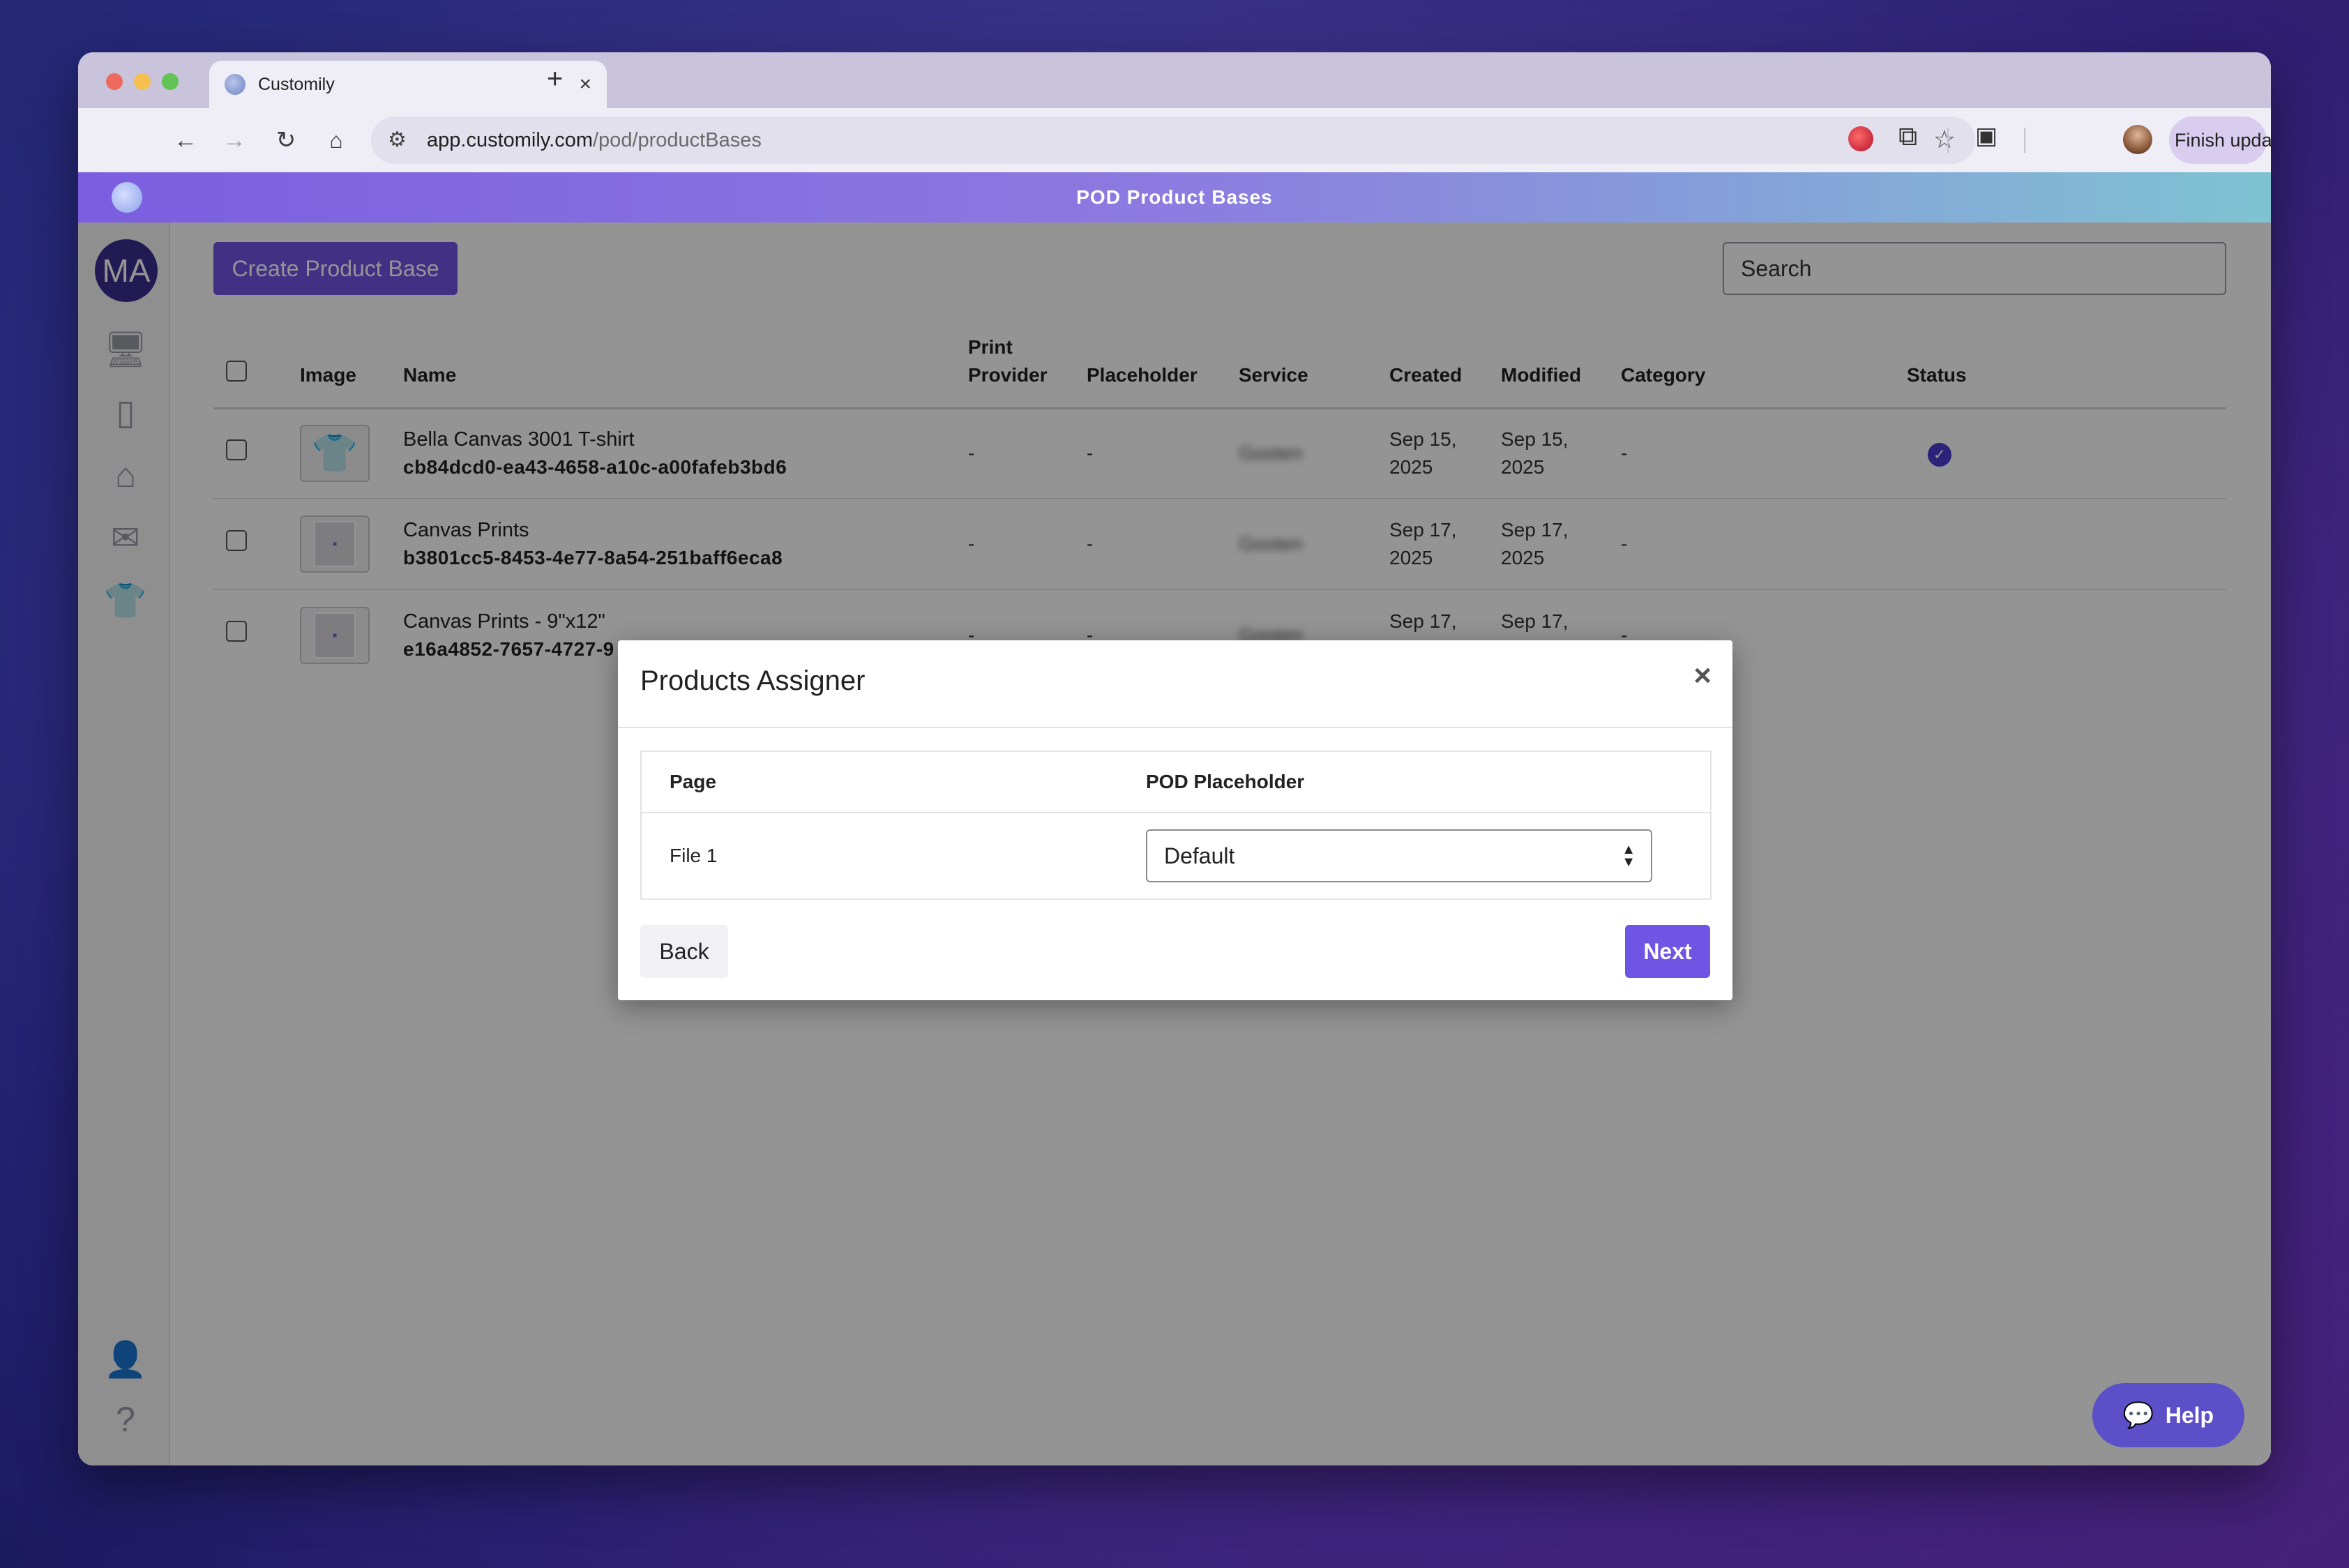  Describe the element at coordinates (894, 782) in the screenshot. I see `col-page: Page` at that location.